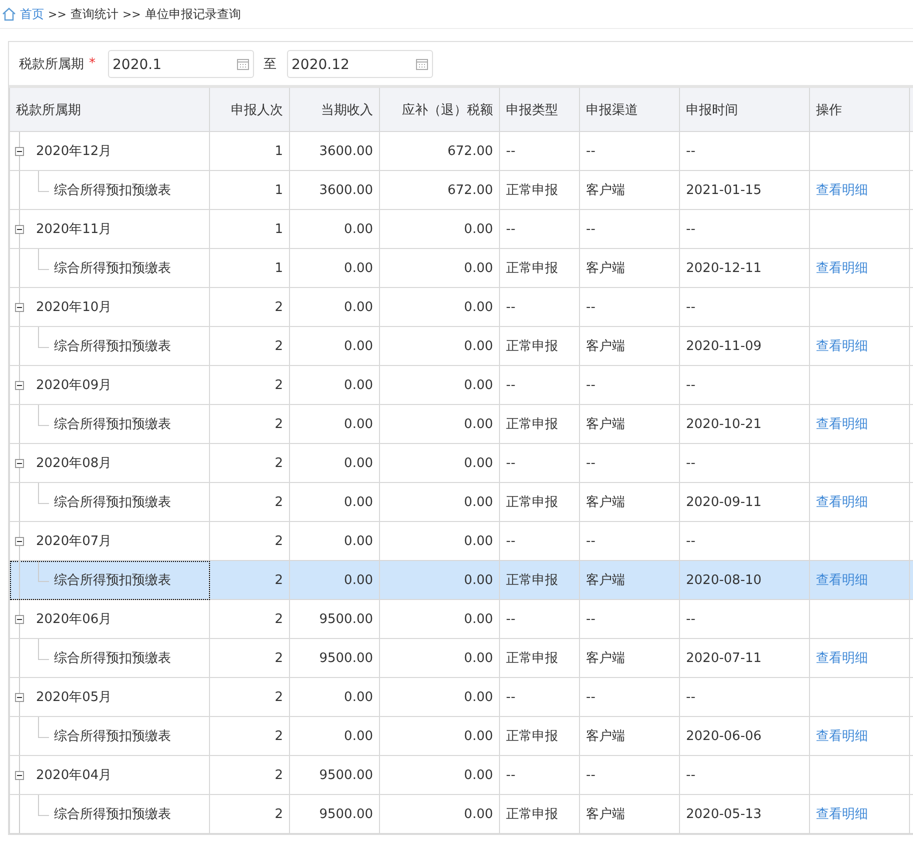 This screenshot has width=913, height=851. I want to click on table-cell: 2020-08-10, so click(745, 580).